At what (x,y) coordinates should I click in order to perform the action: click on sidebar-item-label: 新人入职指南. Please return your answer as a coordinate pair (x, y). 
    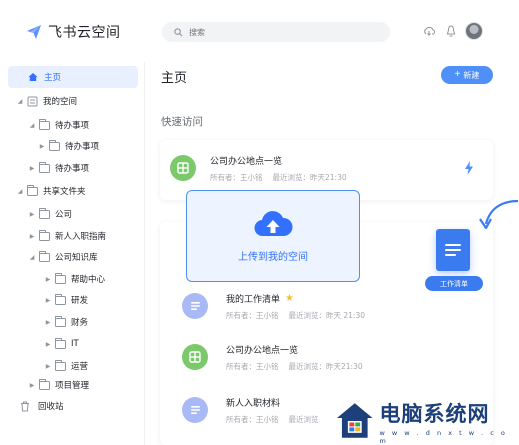
    Looking at the image, I should click on (81, 237).